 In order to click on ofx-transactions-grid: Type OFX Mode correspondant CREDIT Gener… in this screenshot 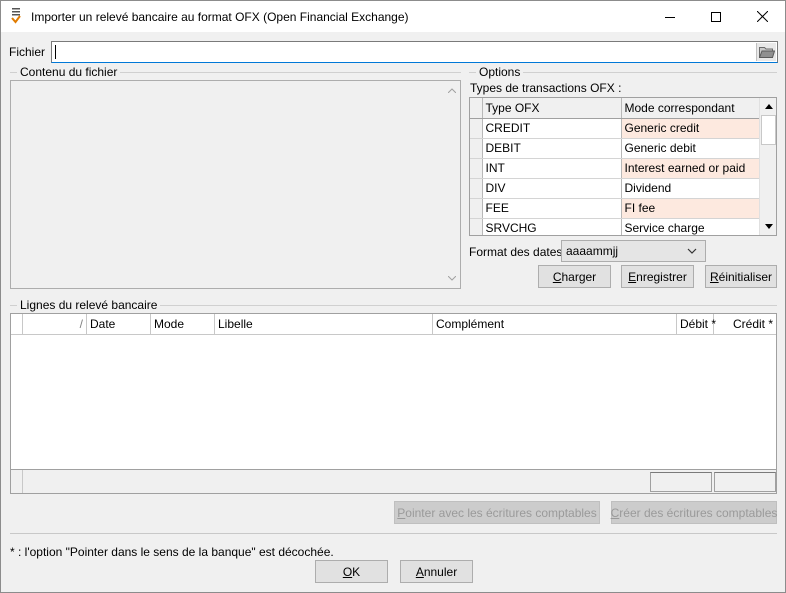, I will do `click(623, 166)`.